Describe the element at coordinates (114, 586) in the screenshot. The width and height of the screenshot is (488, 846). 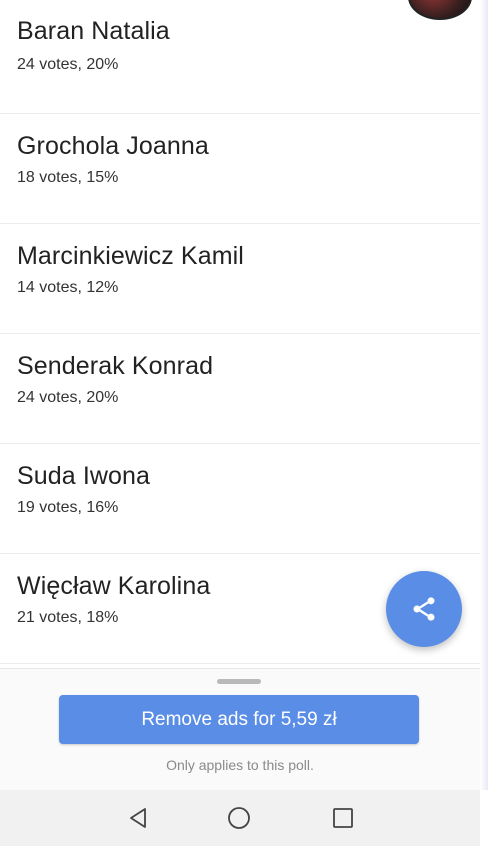
I see `candidate-name: Więcław Karolina` at that location.